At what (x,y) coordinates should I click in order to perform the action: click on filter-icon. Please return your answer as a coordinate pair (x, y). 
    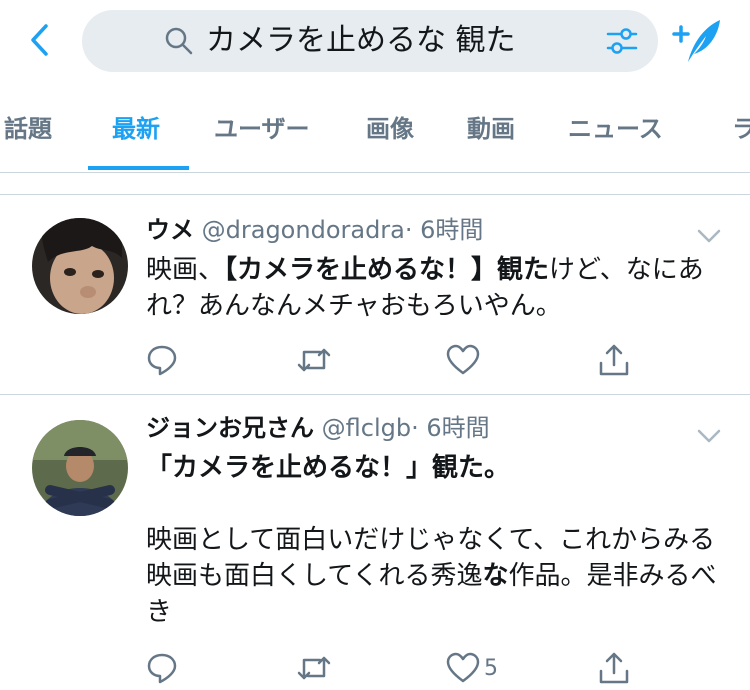
    Looking at the image, I should click on (622, 41).